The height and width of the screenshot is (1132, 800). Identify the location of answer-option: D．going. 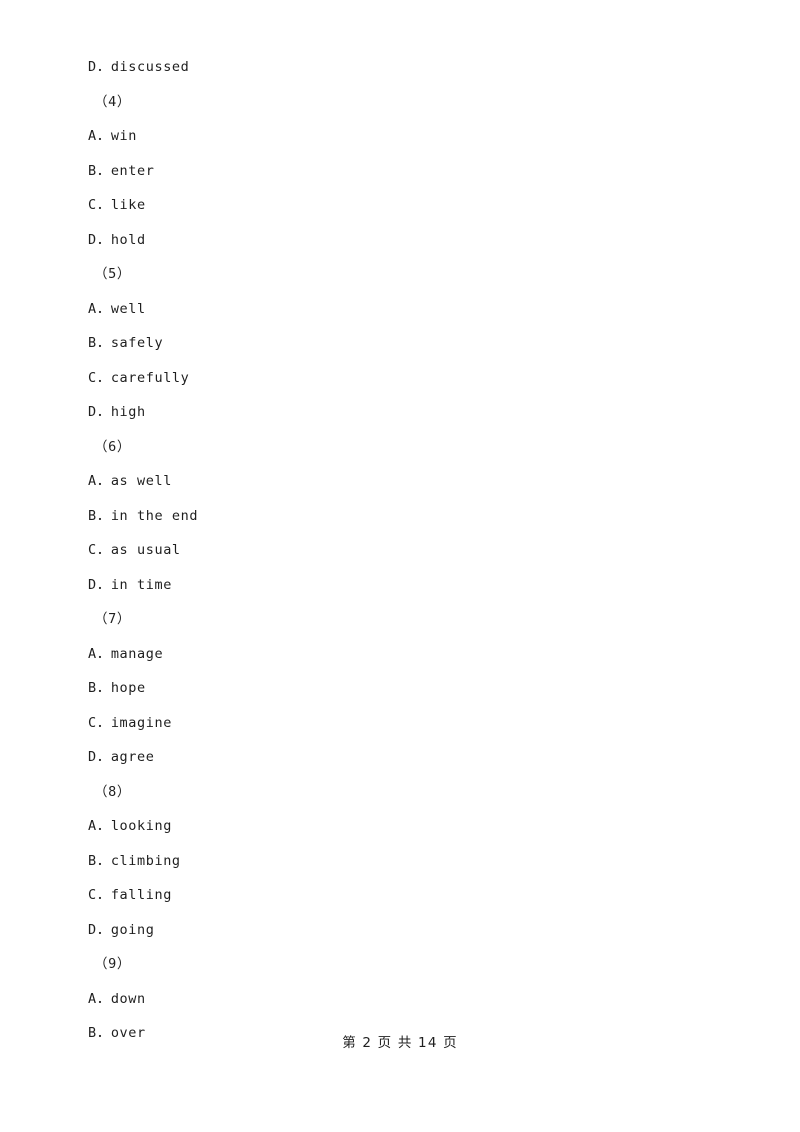
(121, 929).